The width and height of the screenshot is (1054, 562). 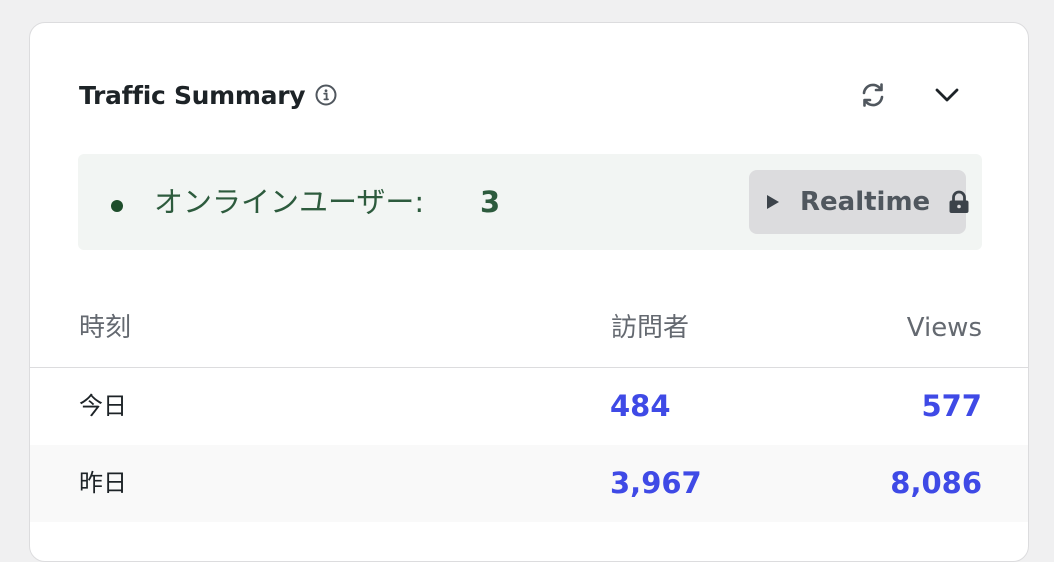 What do you see at coordinates (865, 202) in the screenshot?
I see `realtime-button-label: Realtime` at bounding box center [865, 202].